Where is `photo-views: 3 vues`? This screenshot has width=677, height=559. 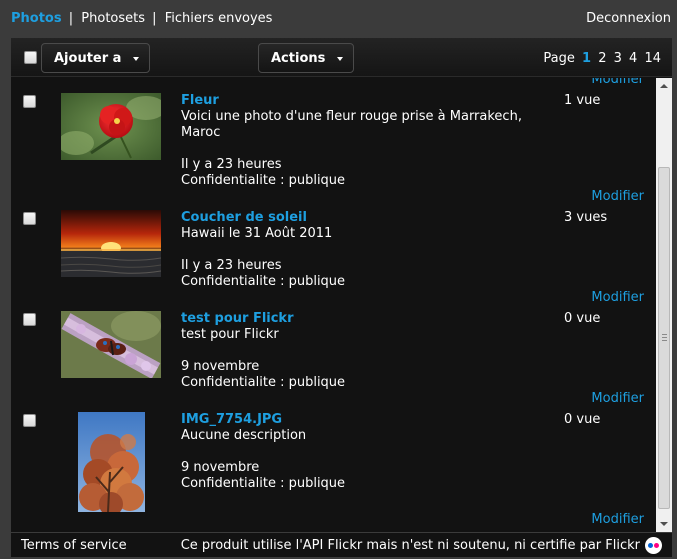
photo-views: 3 vues is located at coordinates (586, 217).